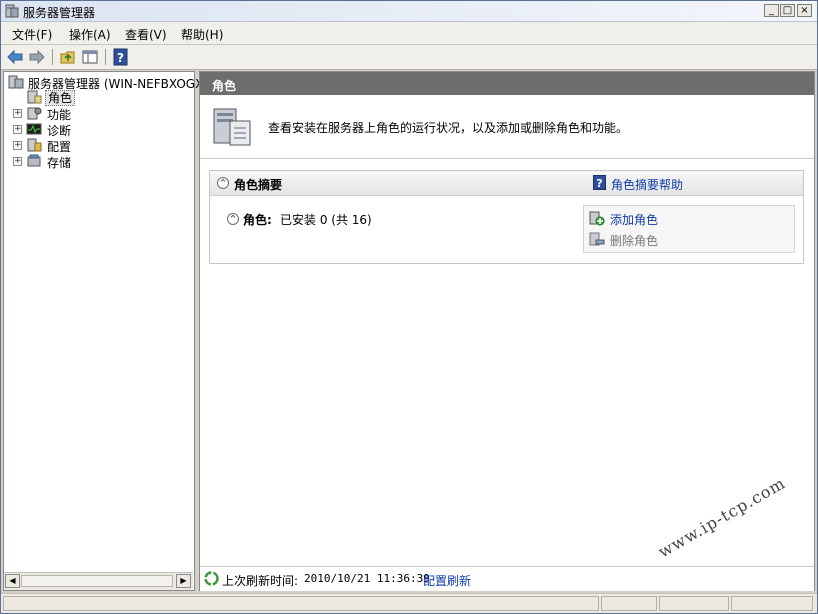 The image size is (818, 614). What do you see at coordinates (506, 228) in the screenshot?
I see `roles-row: ^ 角色: 已安装 0 (共 16) 添加角色 删除角色` at bounding box center [506, 228].